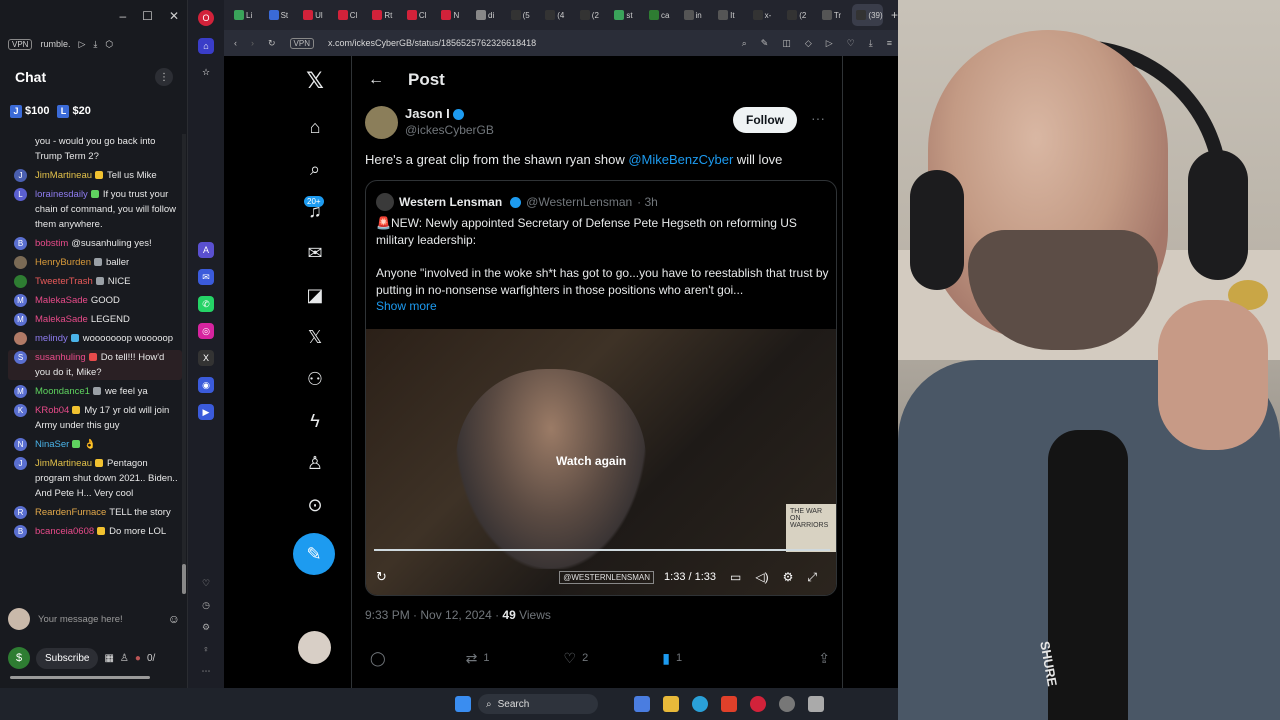 The width and height of the screenshot is (1280, 720). Describe the element at coordinates (315, 463) in the screenshot. I see `profile-icon: ♙` at that location.